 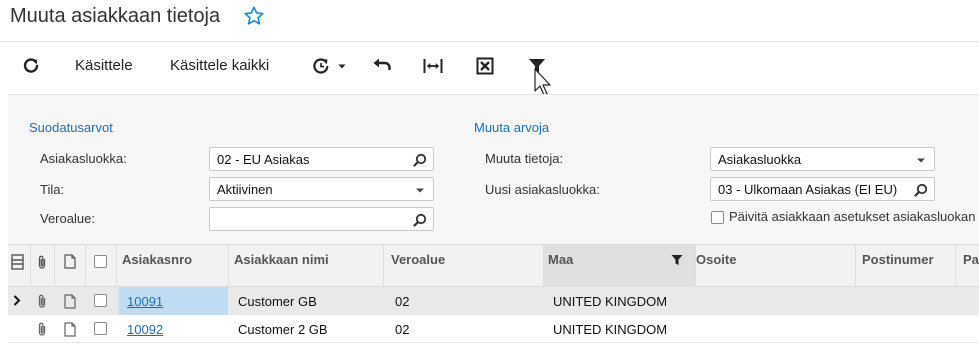 What do you see at coordinates (283, 329) in the screenshot?
I see `customer-name-cell: Customer 2 GB` at bounding box center [283, 329].